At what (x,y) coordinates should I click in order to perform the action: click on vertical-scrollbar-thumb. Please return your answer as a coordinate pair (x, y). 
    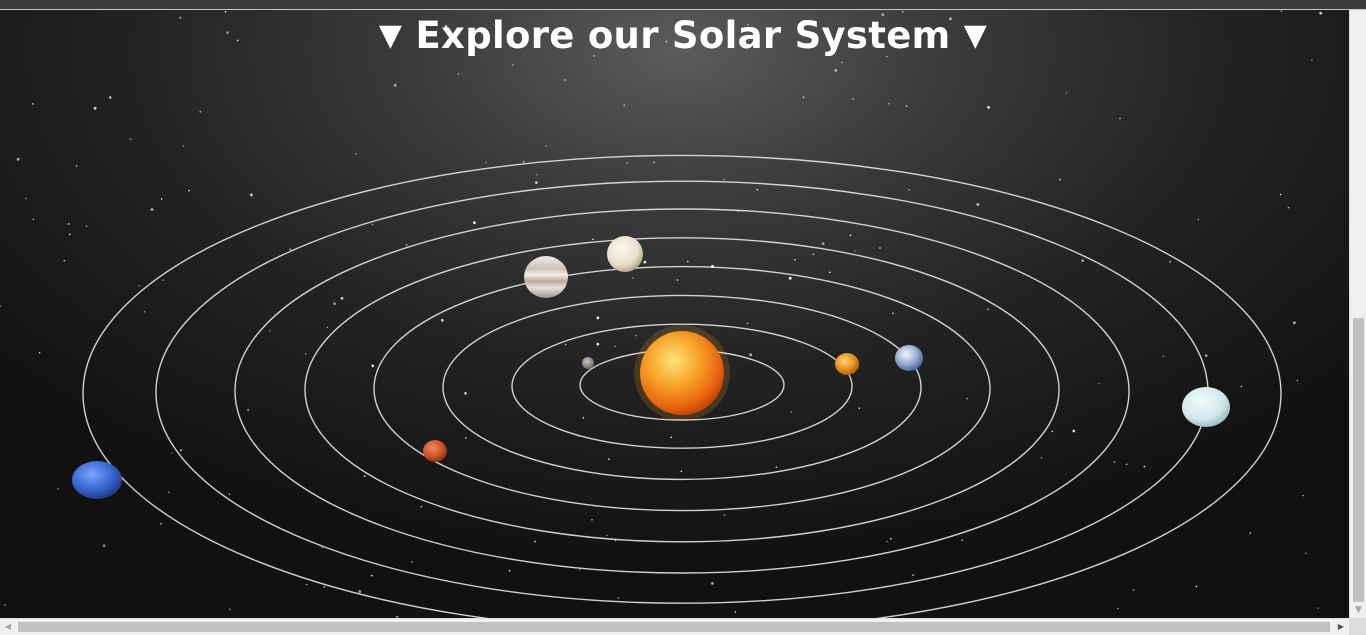
    Looking at the image, I should click on (1358, 460).